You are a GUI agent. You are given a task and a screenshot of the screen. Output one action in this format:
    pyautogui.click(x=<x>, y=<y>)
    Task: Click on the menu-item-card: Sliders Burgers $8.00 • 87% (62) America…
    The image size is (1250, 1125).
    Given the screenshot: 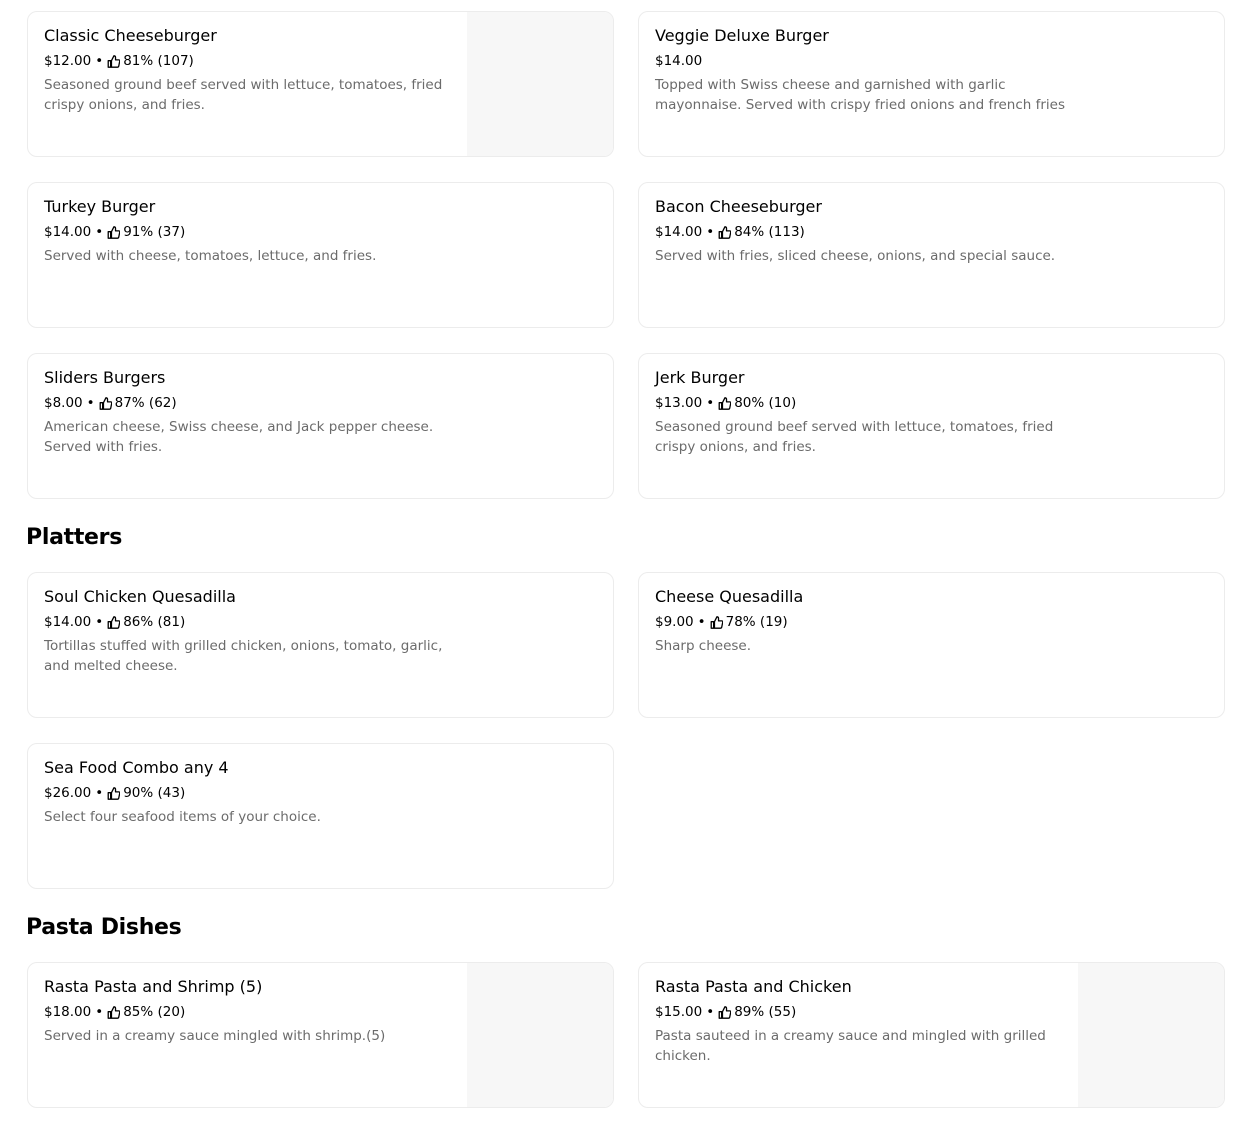 What is the action you would take?
    pyautogui.click(x=320, y=426)
    